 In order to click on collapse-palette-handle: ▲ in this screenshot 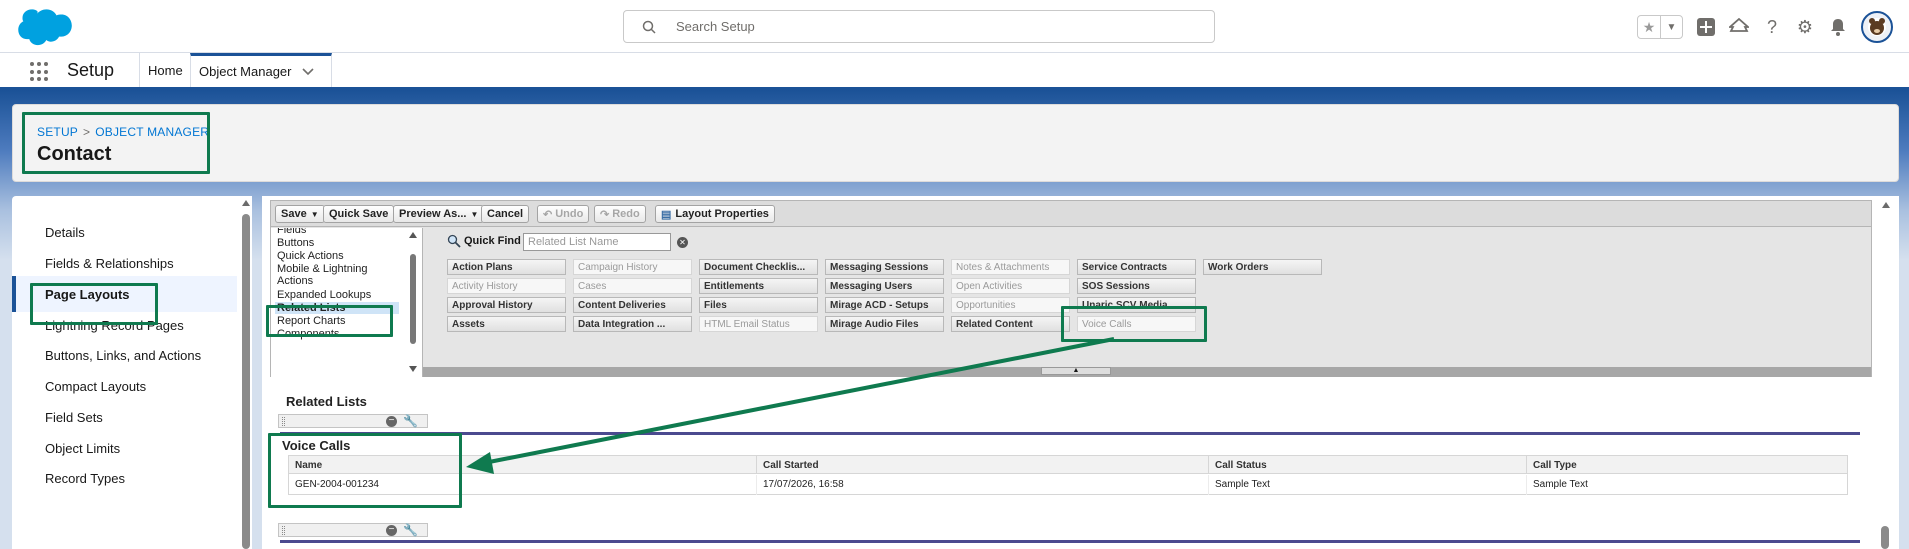, I will do `click(1076, 371)`.